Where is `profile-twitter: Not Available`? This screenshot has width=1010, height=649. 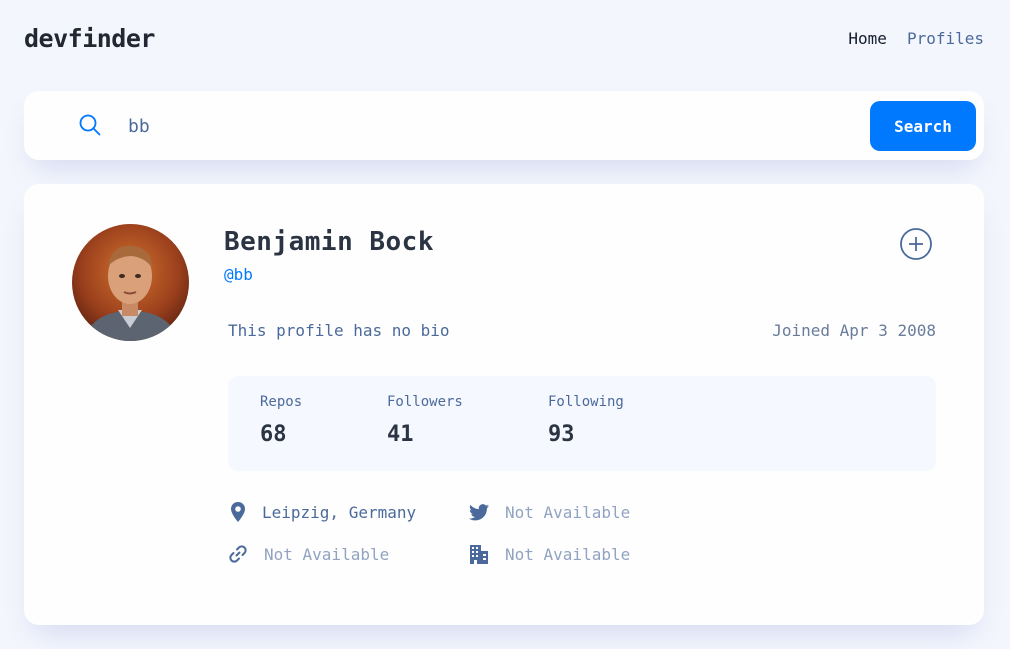 profile-twitter: Not Available is located at coordinates (549, 512).